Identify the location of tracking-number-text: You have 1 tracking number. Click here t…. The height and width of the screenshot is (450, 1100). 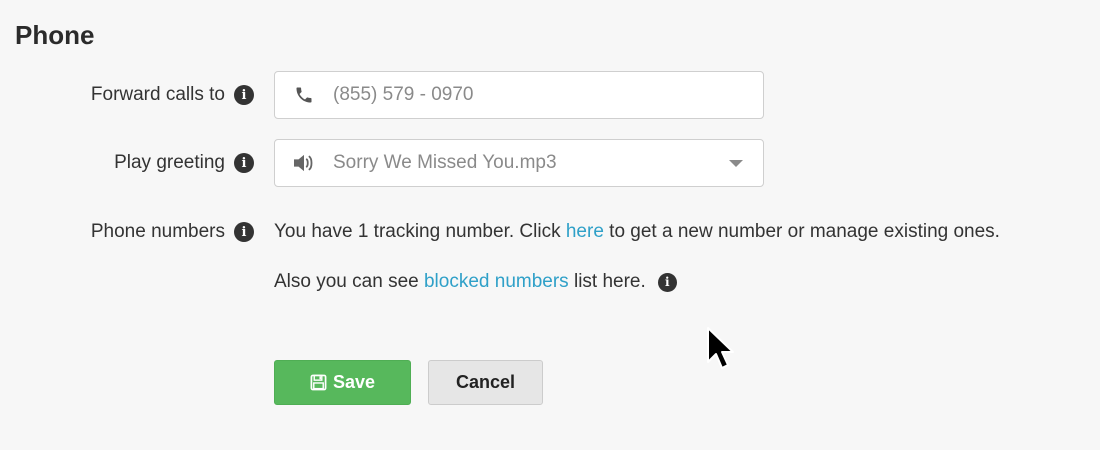
(637, 232).